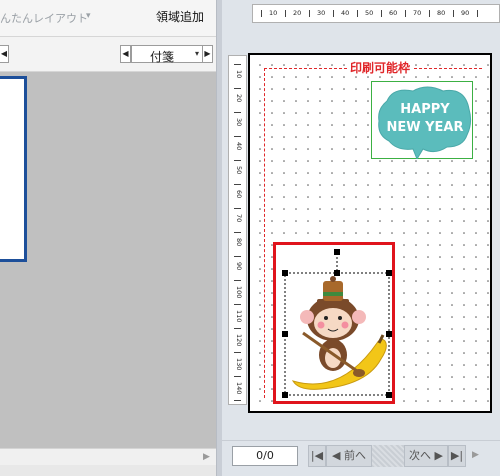 The image size is (500, 476). I want to click on happy-new-year-image-box: HAPPY NEW YEAR, so click(422, 120).